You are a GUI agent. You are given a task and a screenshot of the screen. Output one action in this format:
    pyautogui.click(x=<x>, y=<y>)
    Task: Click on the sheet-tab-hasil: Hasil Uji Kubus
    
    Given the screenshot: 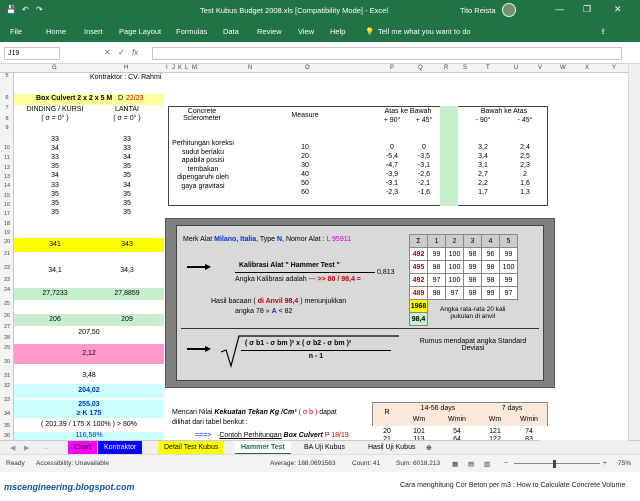 What is the action you would take?
    pyautogui.click(x=391, y=448)
    